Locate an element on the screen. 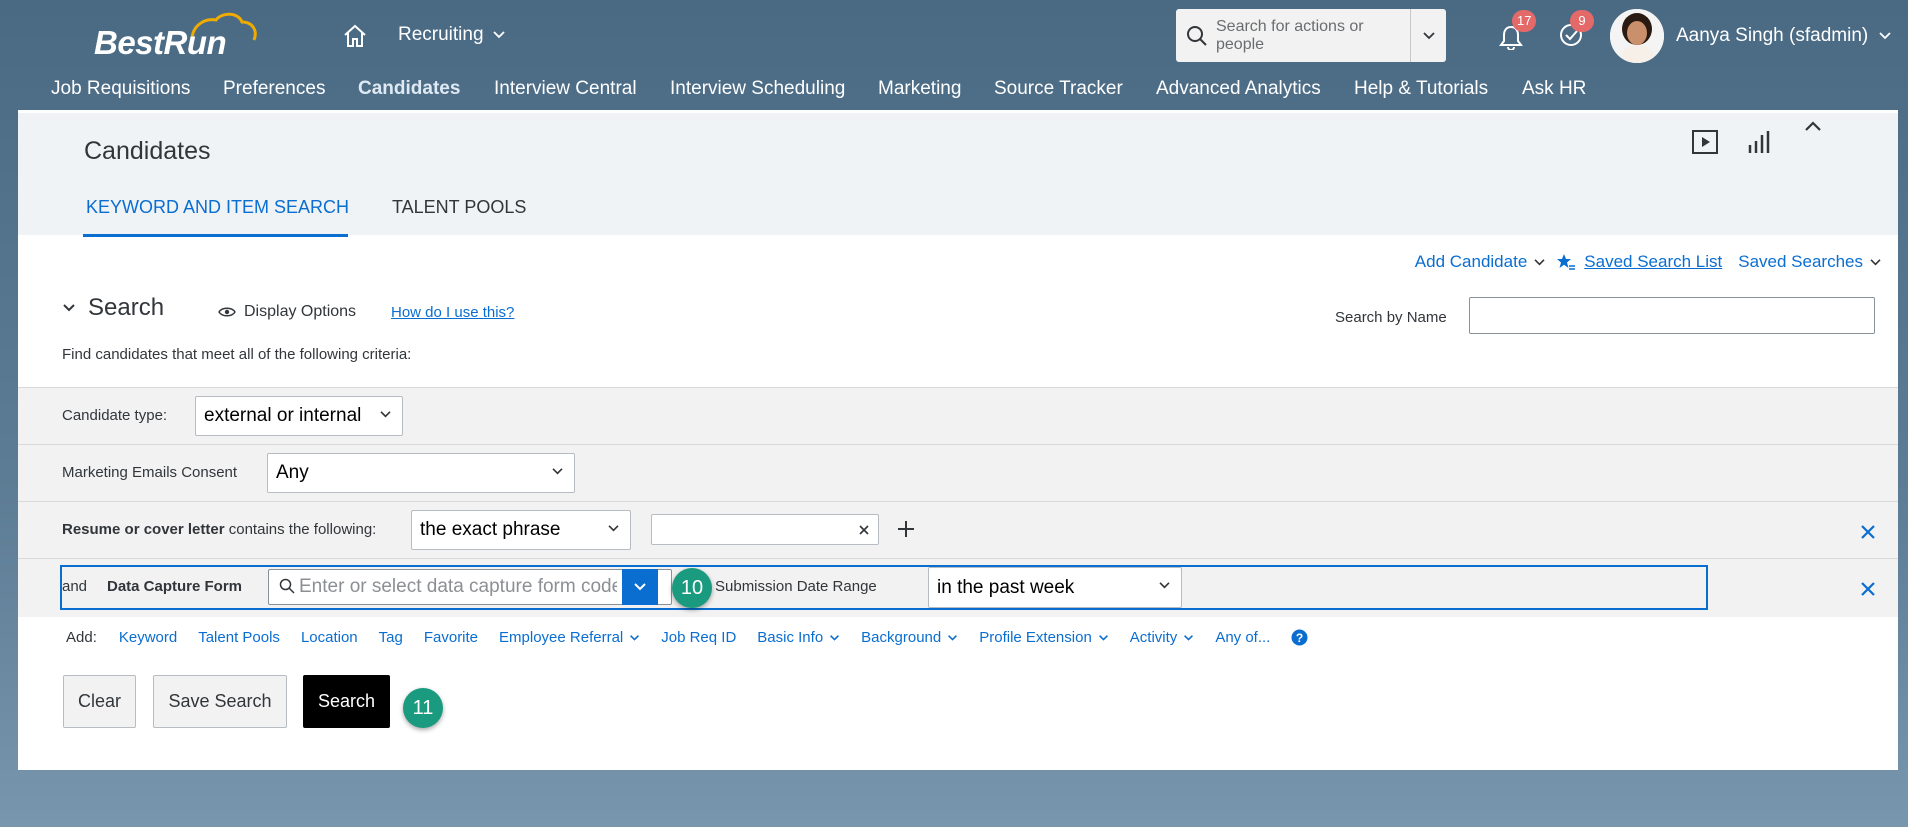  data-capture-form-input: Enter or select data capture form code is located at coordinates (458, 587).